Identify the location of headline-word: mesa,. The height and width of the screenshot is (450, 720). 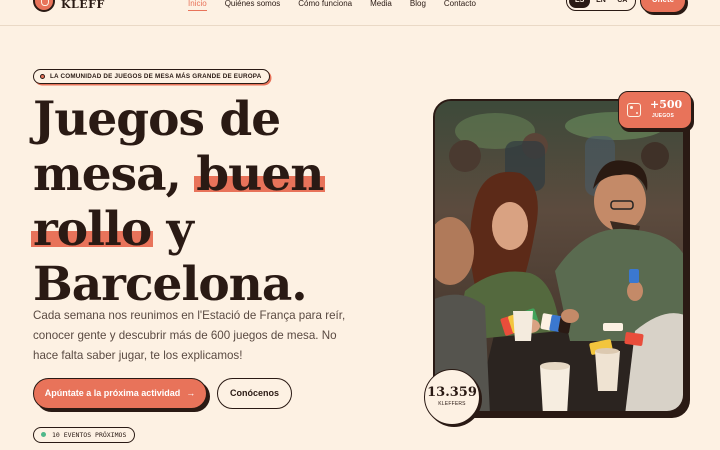
(107, 174).